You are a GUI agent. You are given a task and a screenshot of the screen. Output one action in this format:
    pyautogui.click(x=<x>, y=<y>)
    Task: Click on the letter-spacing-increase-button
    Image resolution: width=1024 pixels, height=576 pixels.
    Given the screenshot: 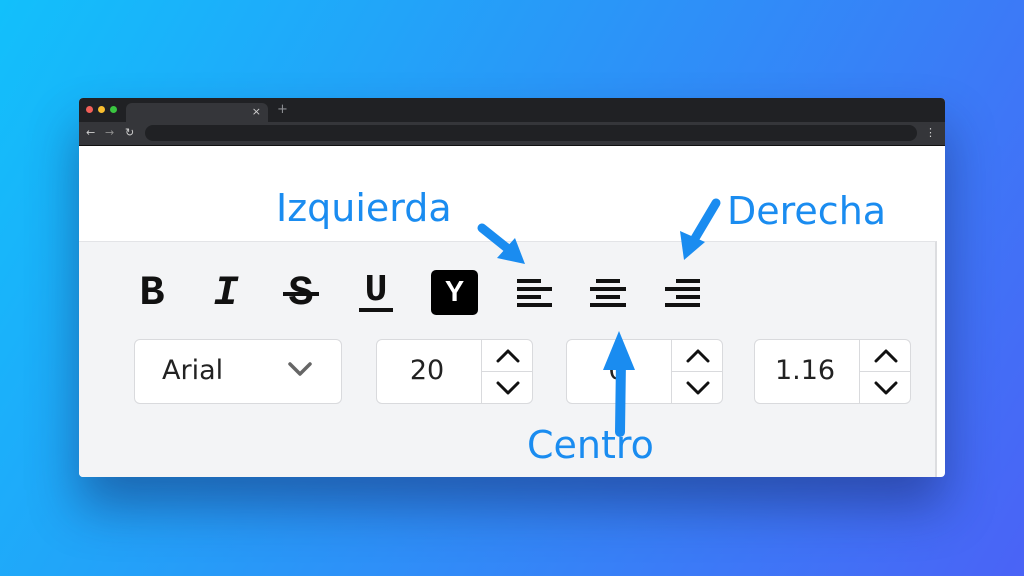 What is the action you would take?
    pyautogui.click(x=697, y=356)
    